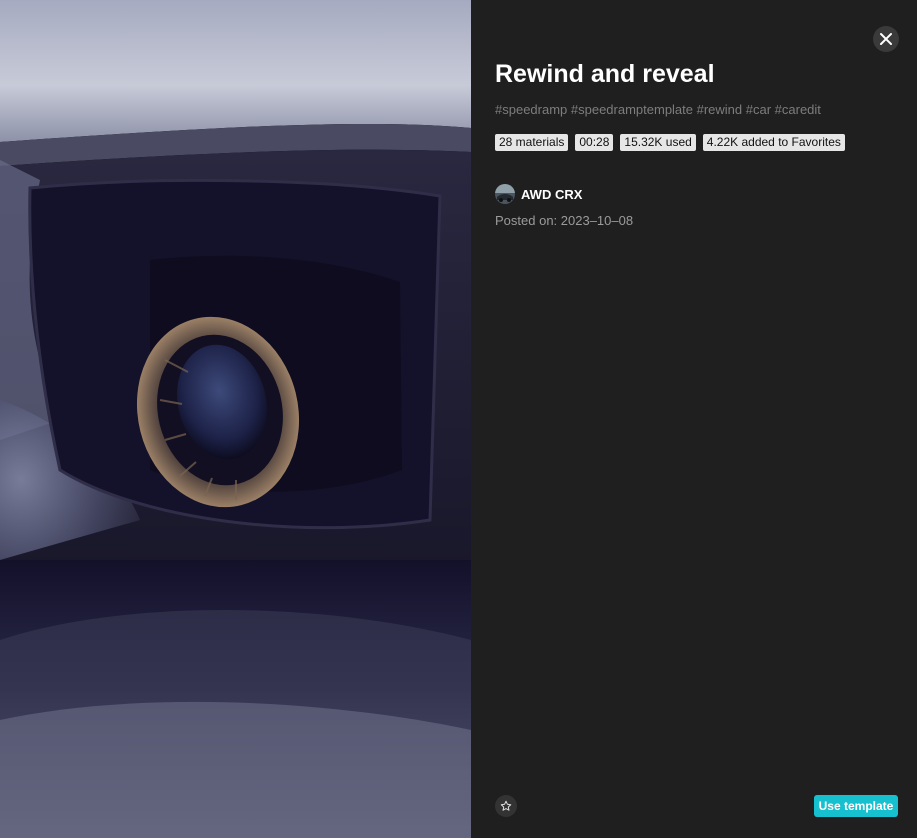 This screenshot has width=917, height=838. What do you see at coordinates (605, 74) in the screenshot?
I see `template-title: Rewind and reveal` at bounding box center [605, 74].